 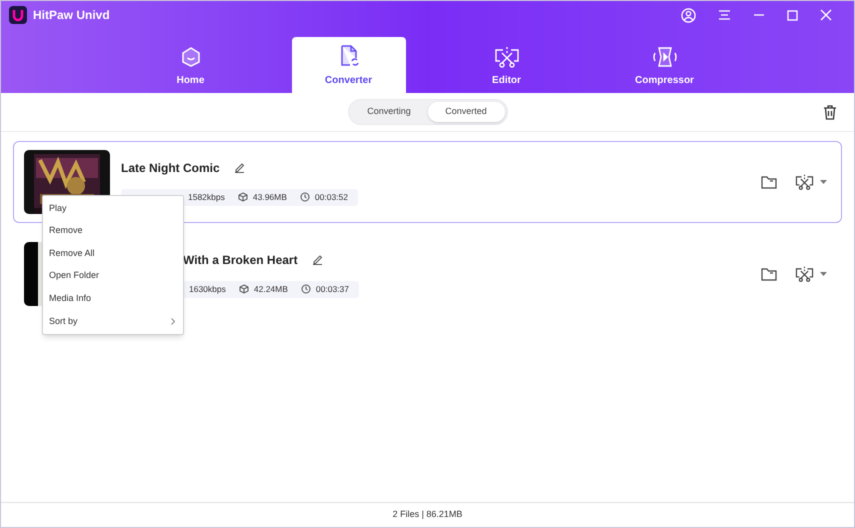 What do you see at coordinates (113, 276) in the screenshot?
I see `menu-item: Open Folder` at bounding box center [113, 276].